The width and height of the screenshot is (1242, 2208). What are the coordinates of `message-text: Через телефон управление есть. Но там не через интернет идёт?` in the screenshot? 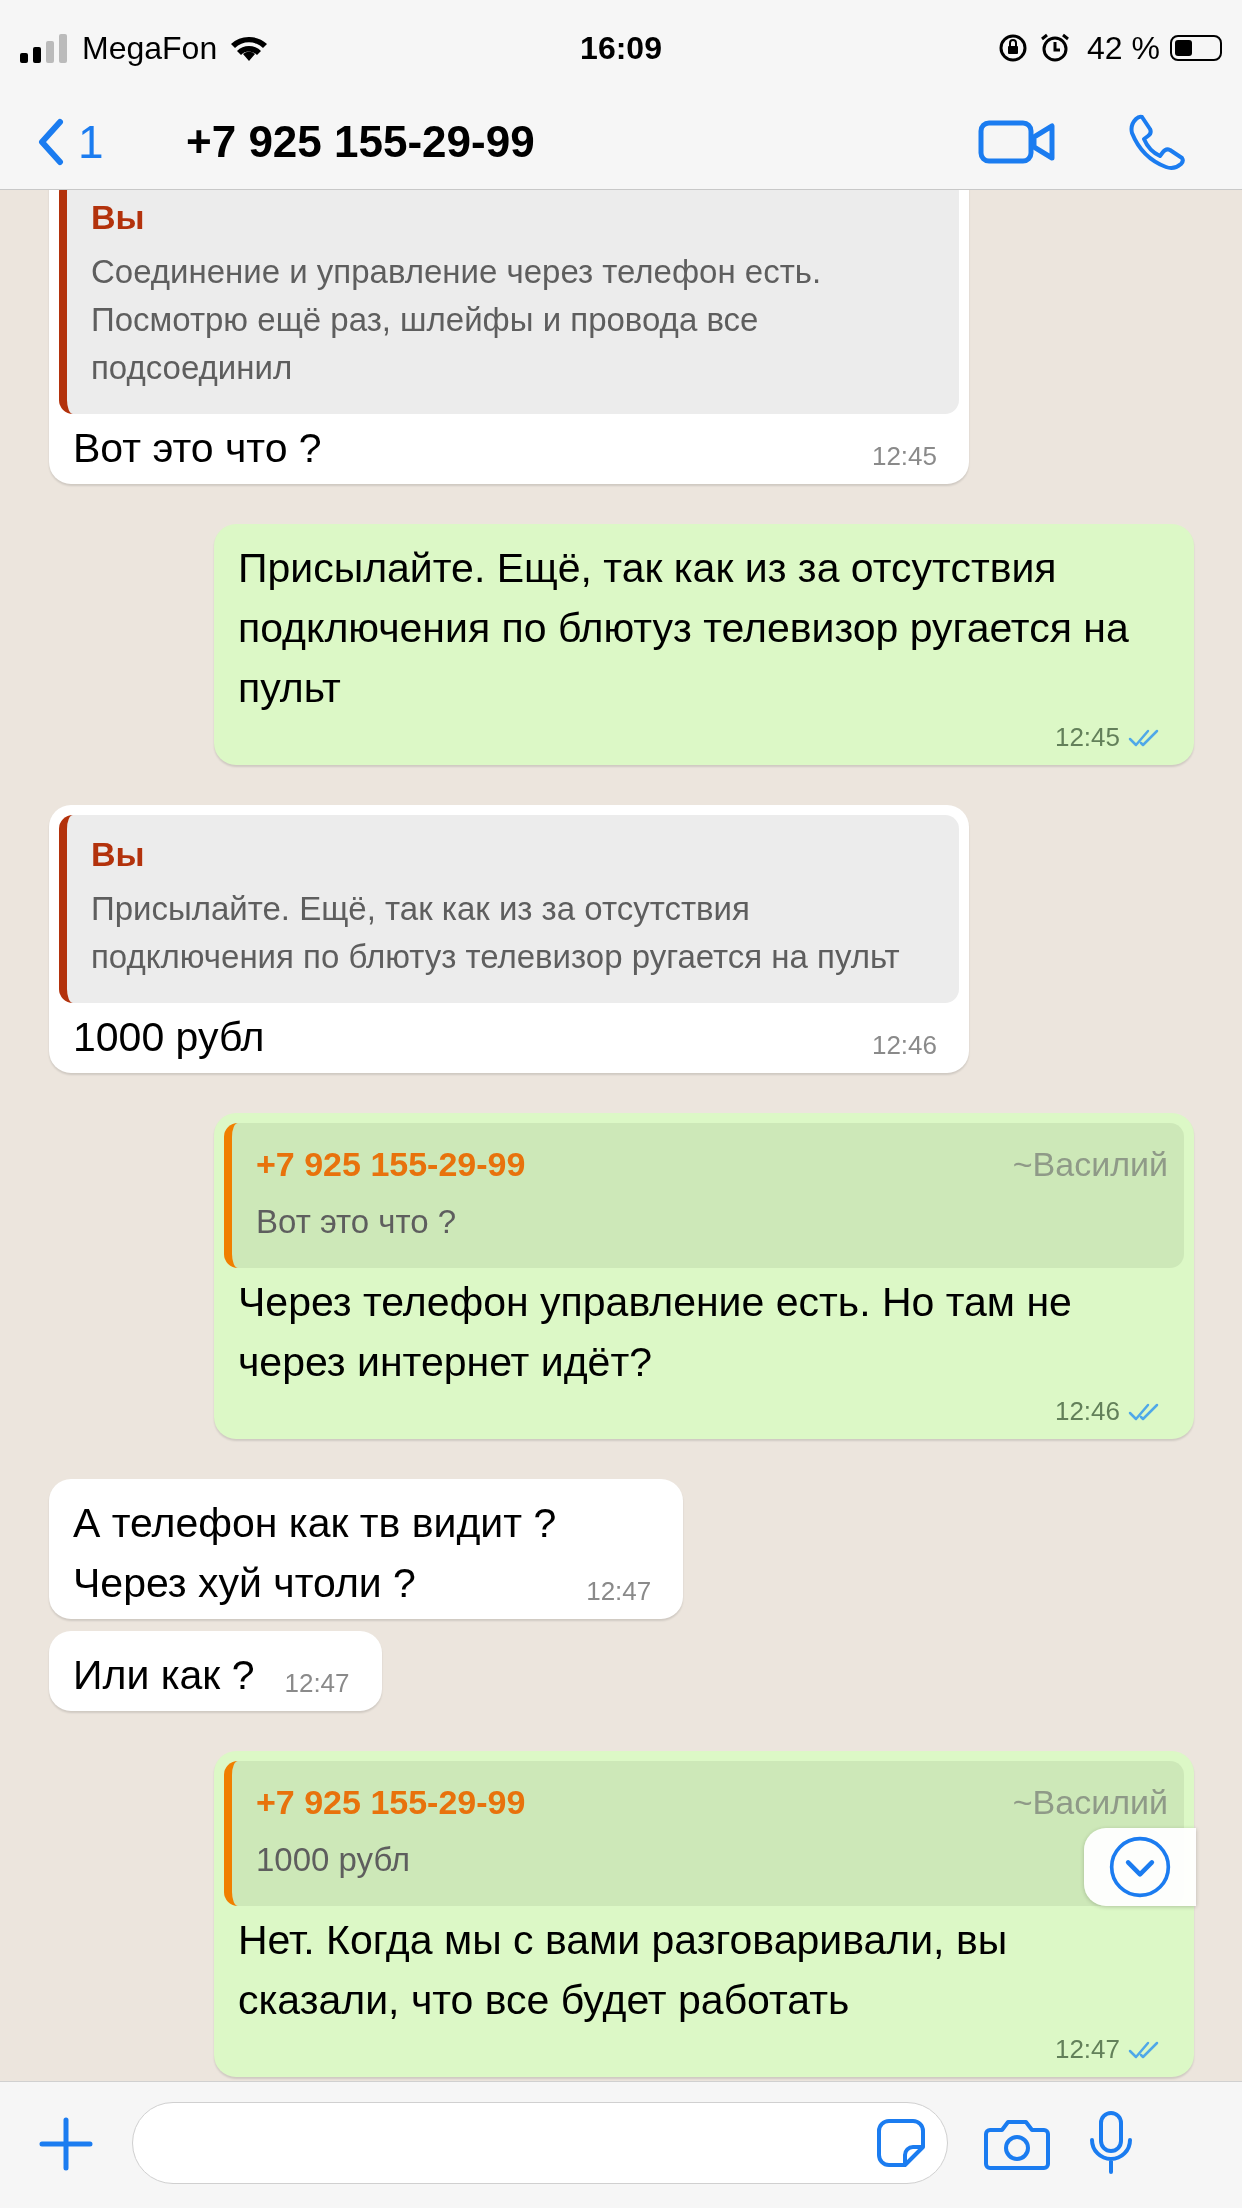 It's located at (655, 1332).